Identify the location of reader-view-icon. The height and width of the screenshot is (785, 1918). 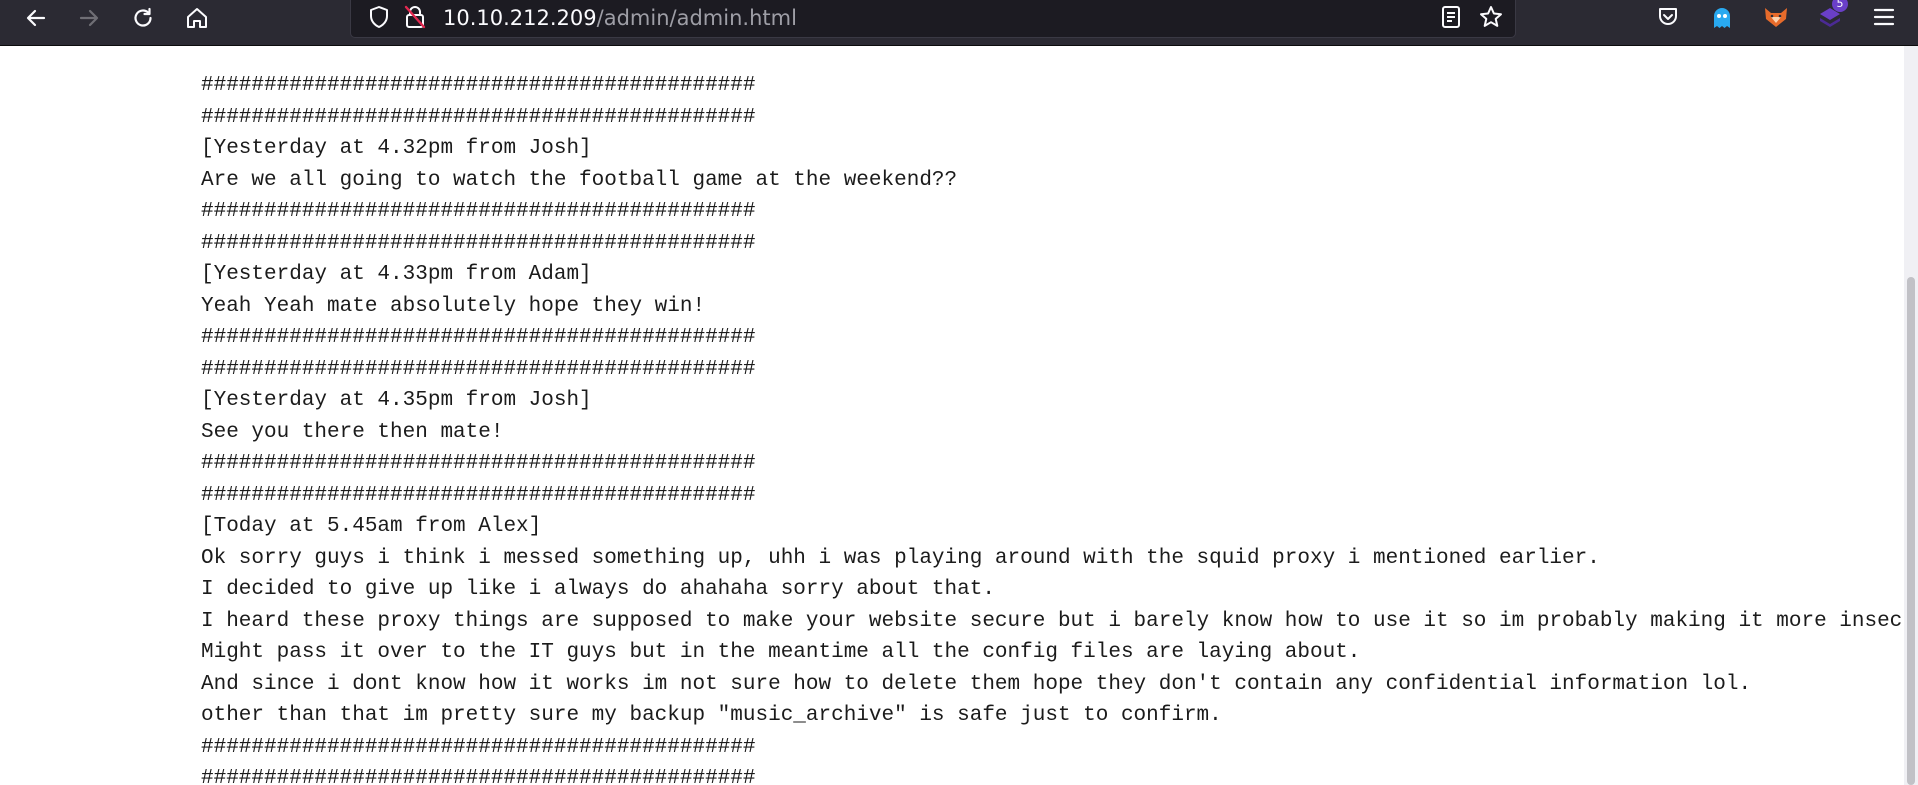
(1451, 17).